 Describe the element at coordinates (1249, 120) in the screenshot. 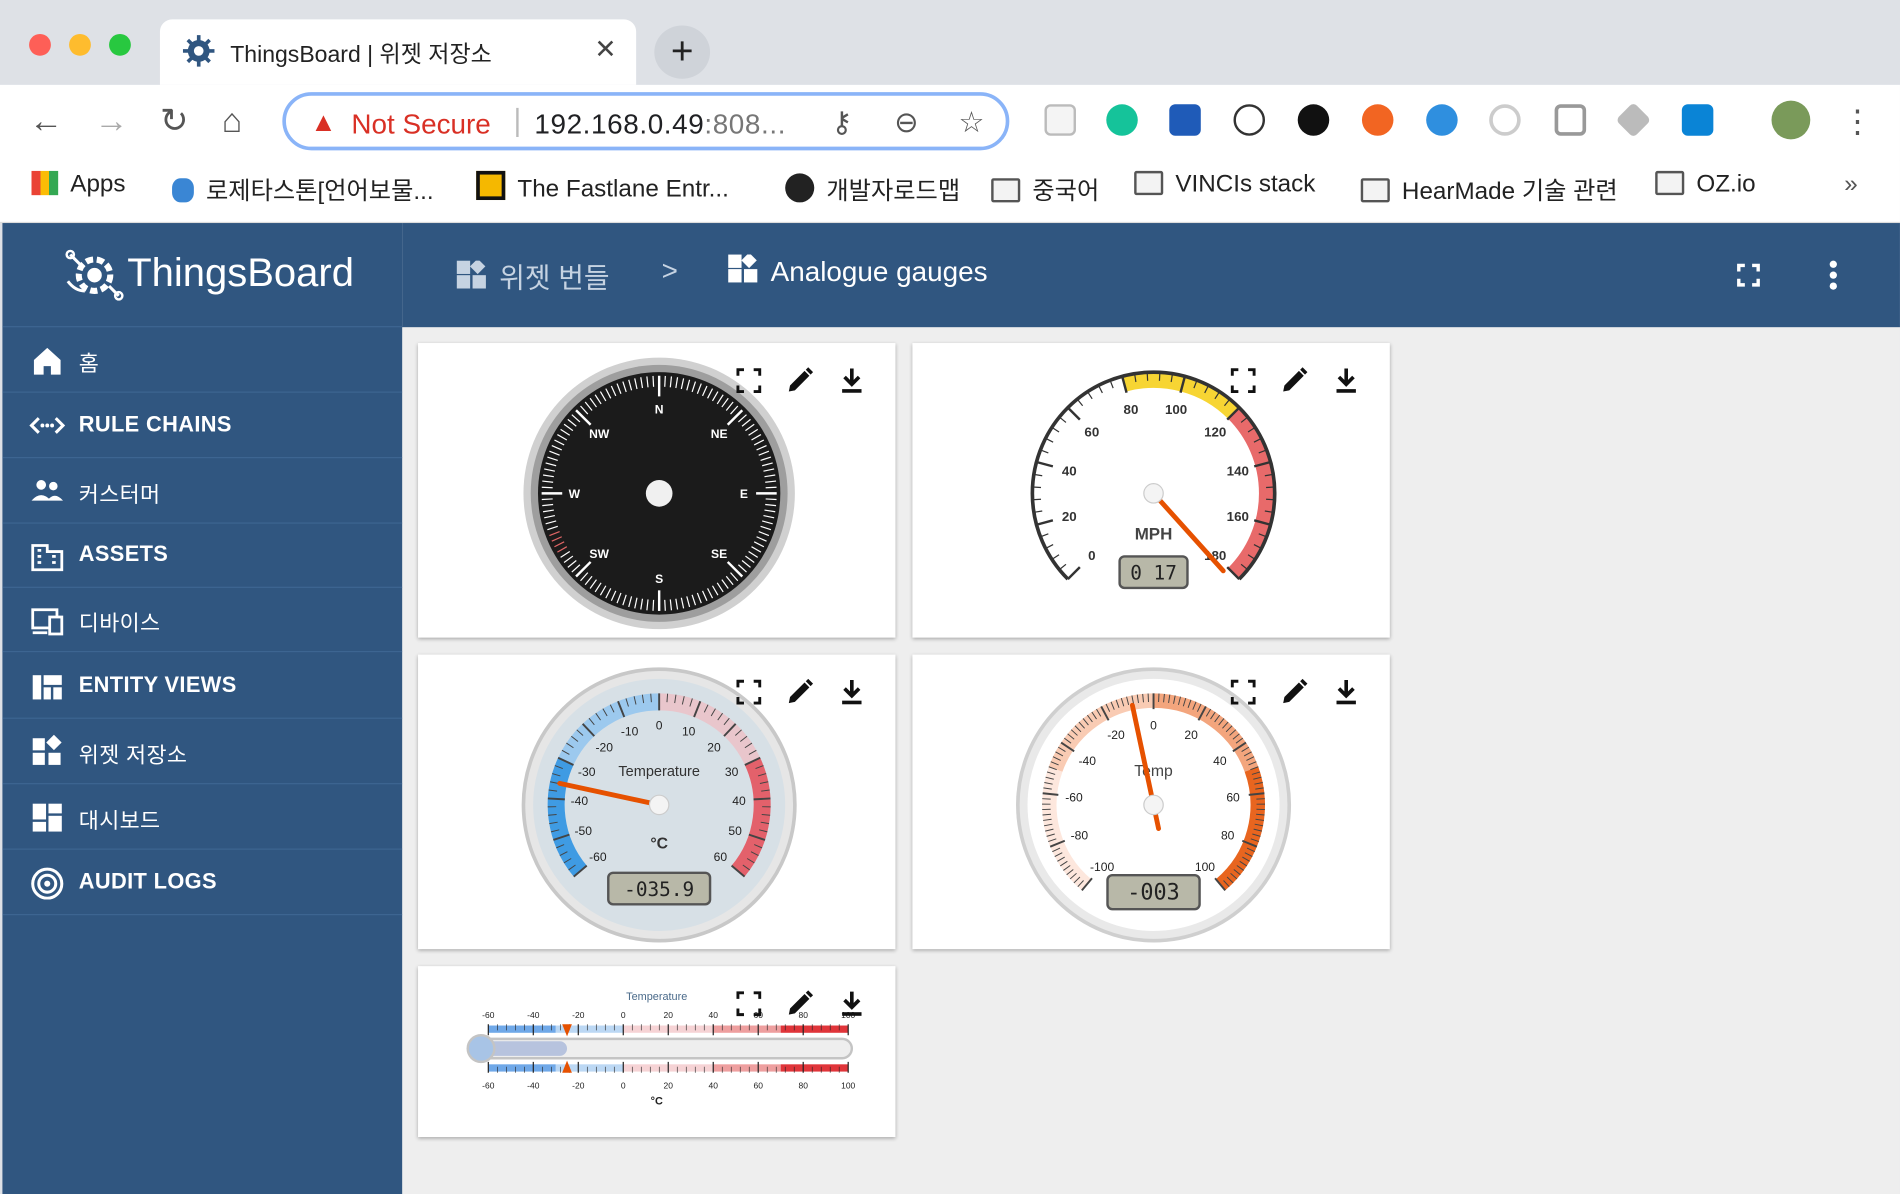

I see `json-extension-icon` at that location.